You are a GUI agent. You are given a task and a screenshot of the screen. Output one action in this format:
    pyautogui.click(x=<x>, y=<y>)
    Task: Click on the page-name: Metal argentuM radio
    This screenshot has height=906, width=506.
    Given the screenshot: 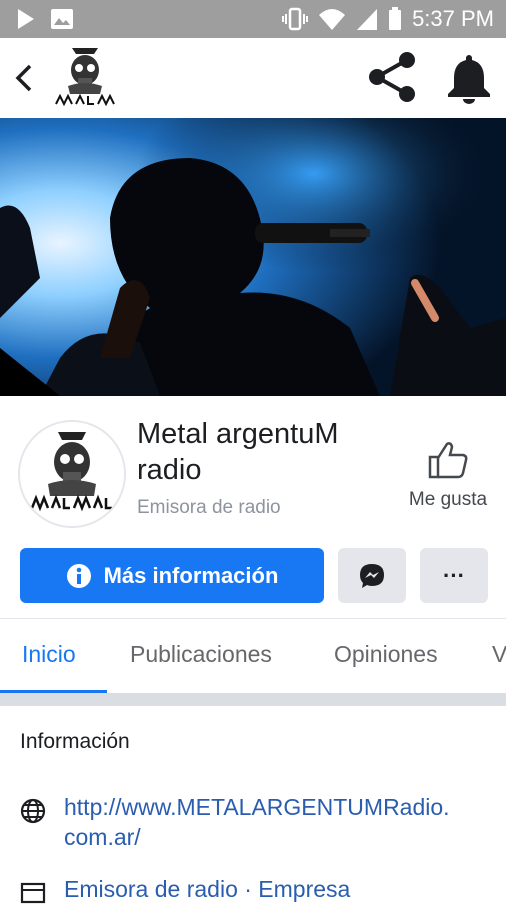 What is the action you would take?
    pyautogui.click(x=238, y=452)
    